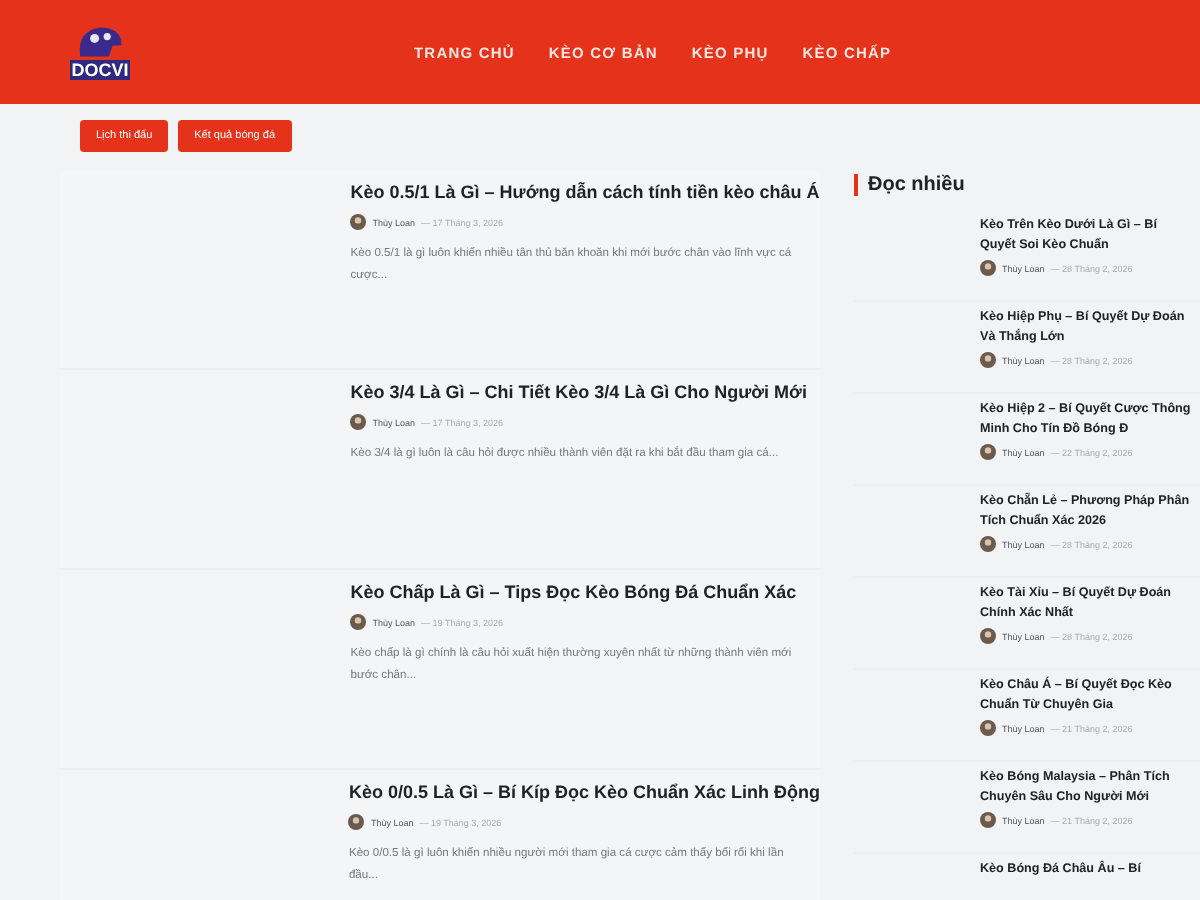  Describe the element at coordinates (916, 185) in the screenshot. I see `sidebar-heading: Đọc nhiều` at that location.